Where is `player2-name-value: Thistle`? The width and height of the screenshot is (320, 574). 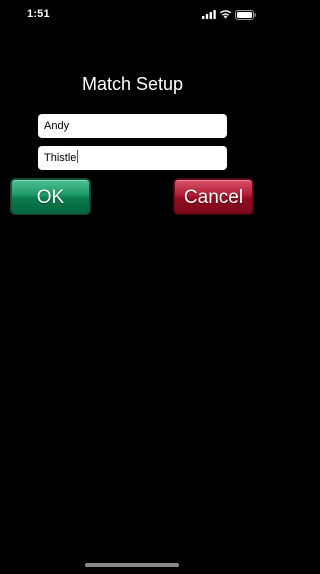 player2-name-value: Thistle is located at coordinates (60, 158).